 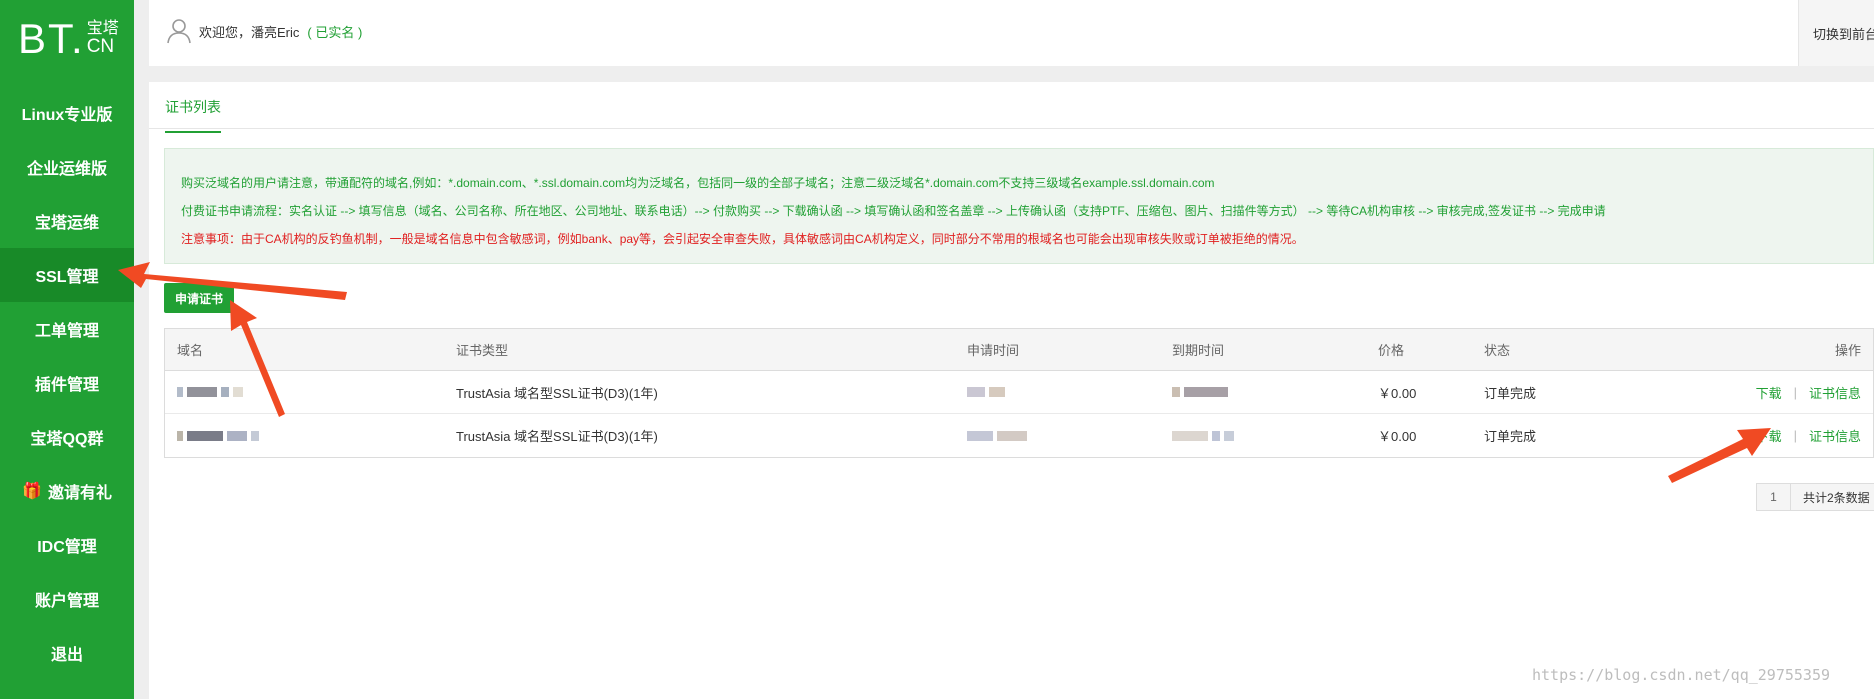 I want to click on gift-icon: 🎁, so click(x=32, y=491).